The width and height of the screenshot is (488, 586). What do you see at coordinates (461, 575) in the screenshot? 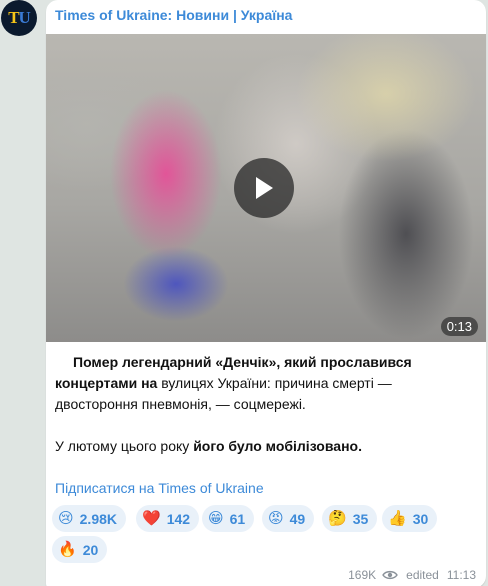
I see `message-time: 11:13` at bounding box center [461, 575].